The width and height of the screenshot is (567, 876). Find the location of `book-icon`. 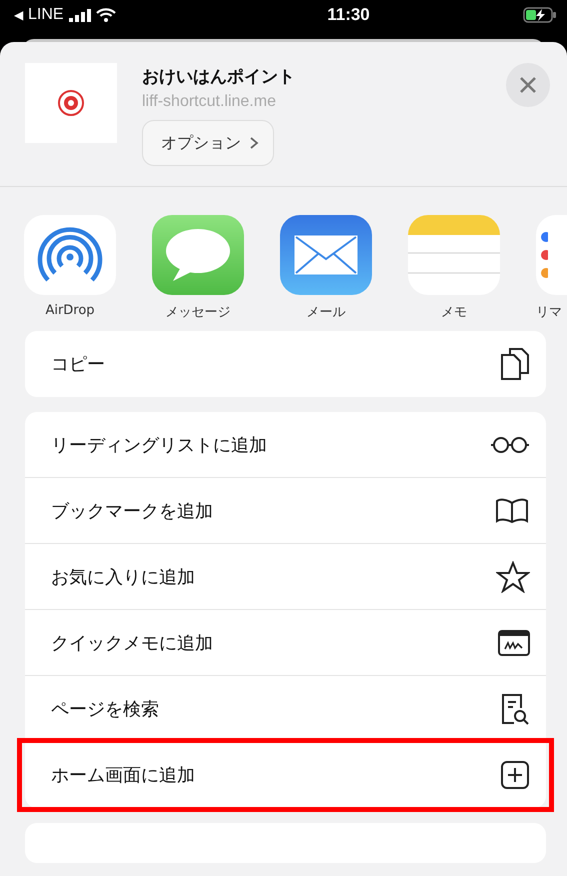

book-icon is located at coordinates (512, 511).